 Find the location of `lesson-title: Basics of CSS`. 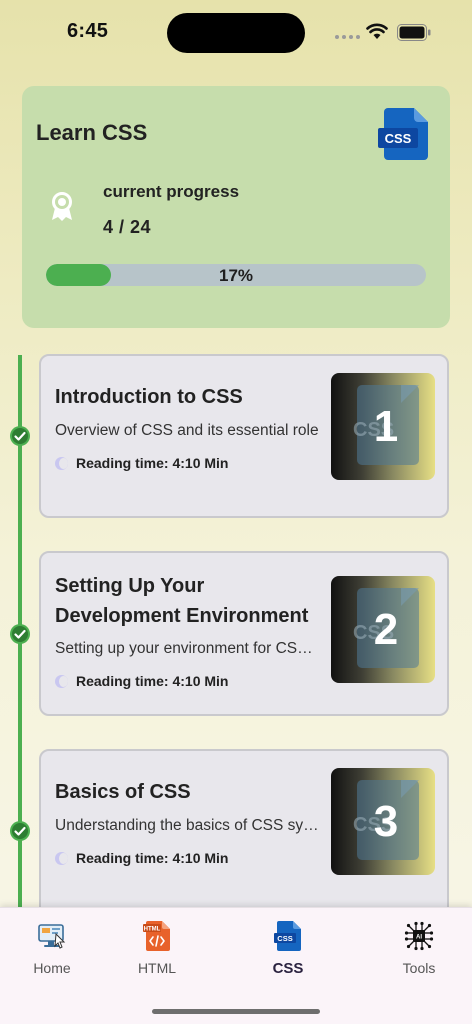

lesson-title: Basics of CSS is located at coordinates (123, 792).